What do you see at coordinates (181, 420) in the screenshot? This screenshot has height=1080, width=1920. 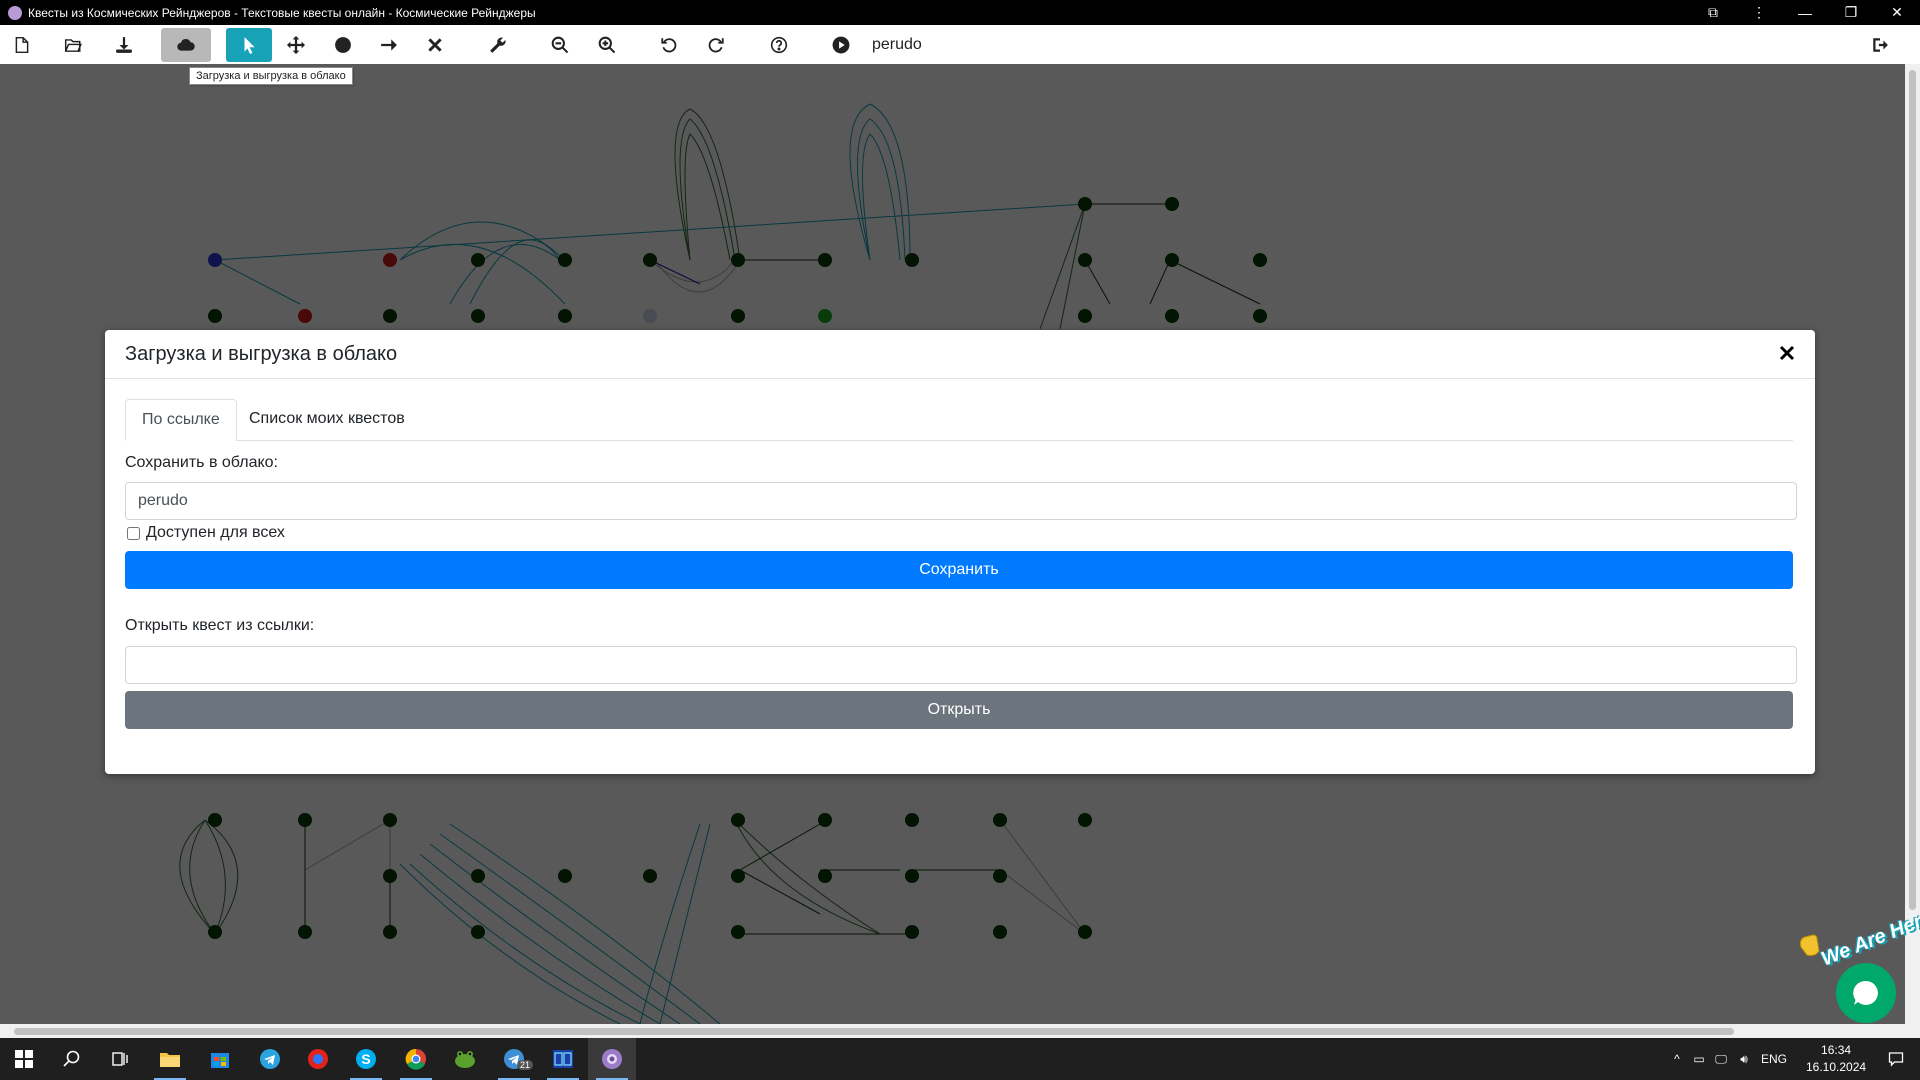 I see `tab-by-link: По ссылке` at bounding box center [181, 420].